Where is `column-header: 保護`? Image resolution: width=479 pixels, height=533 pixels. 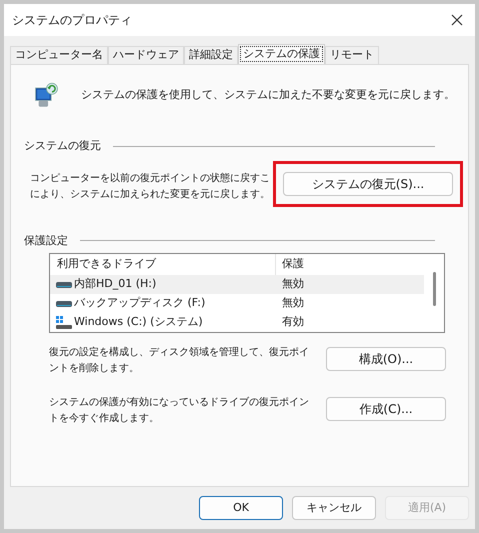
column-header: 保護 is located at coordinates (290, 264).